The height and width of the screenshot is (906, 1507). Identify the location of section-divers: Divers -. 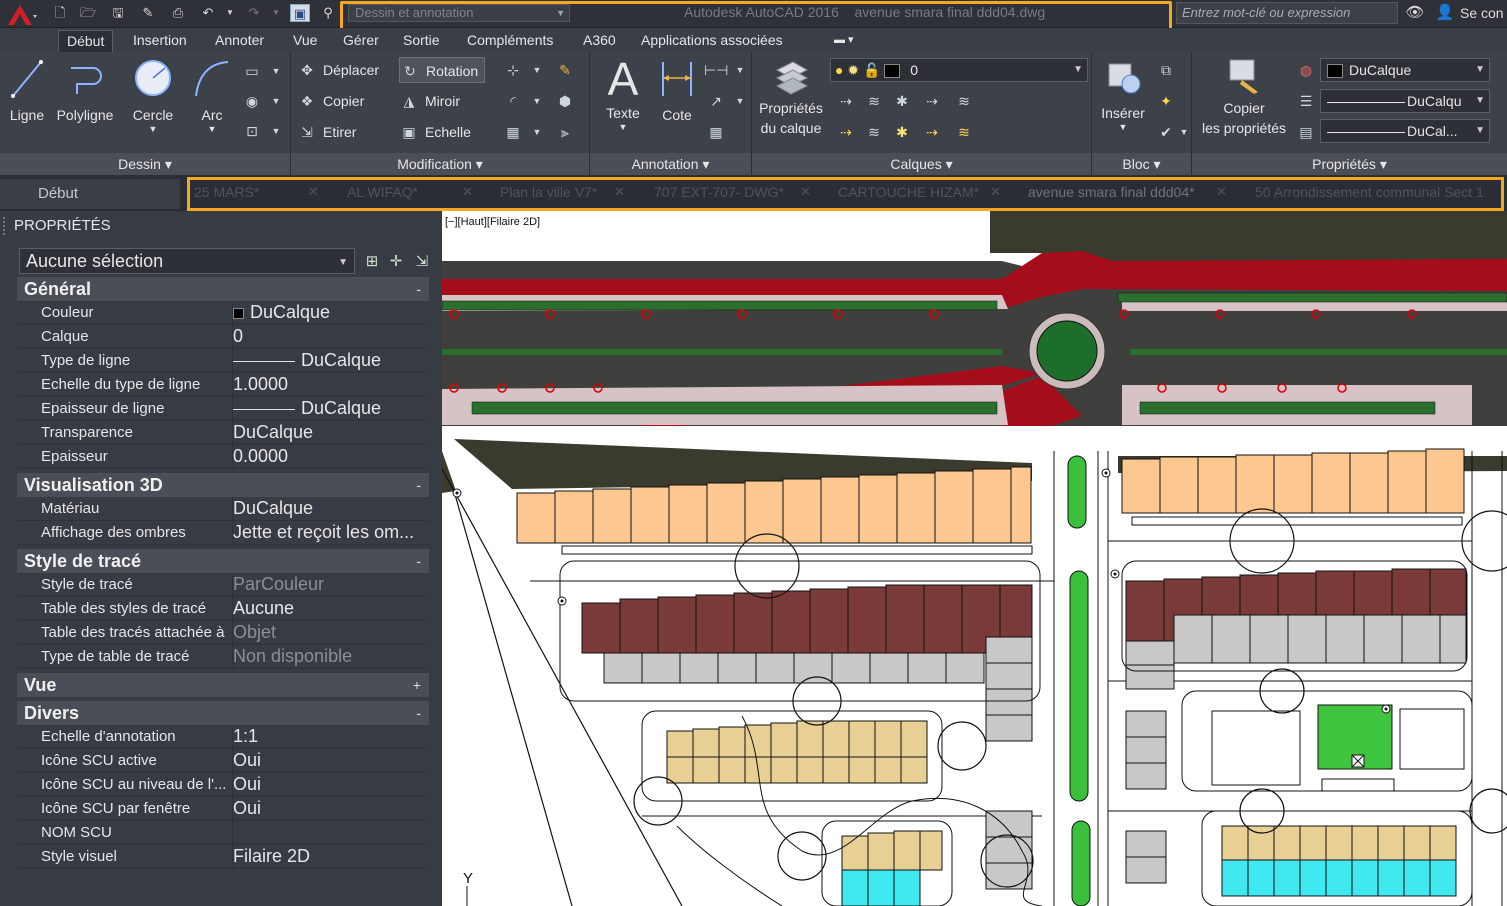
(223, 713).